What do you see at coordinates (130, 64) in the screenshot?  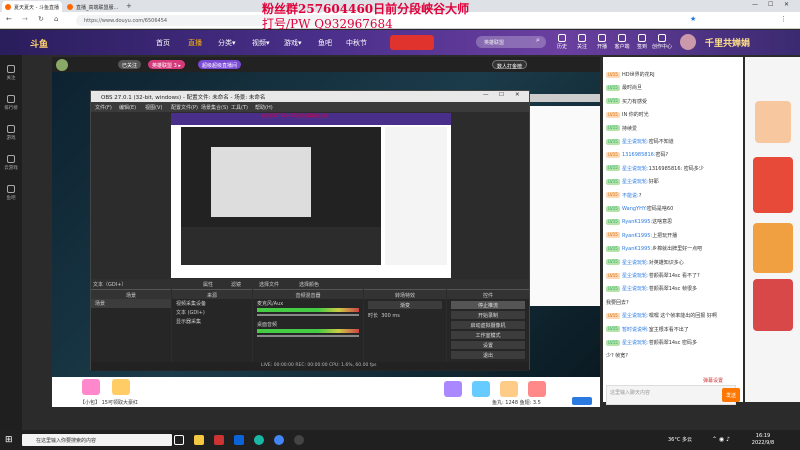 I see `follow-badge: 已关注` at bounding box center [130, 64].